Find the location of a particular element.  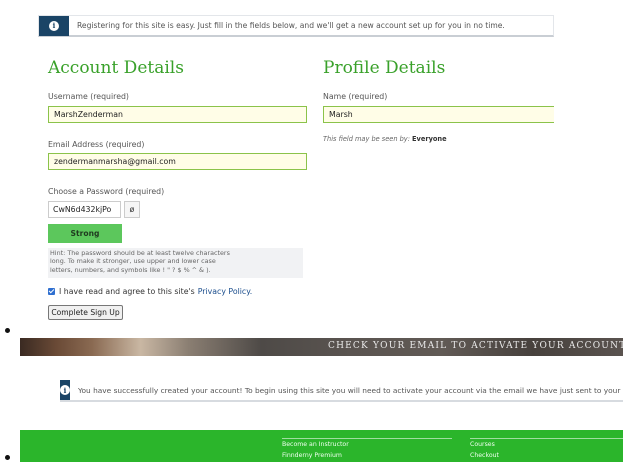

field-visibility-value: Everyone is located at coordinates (429, 139).